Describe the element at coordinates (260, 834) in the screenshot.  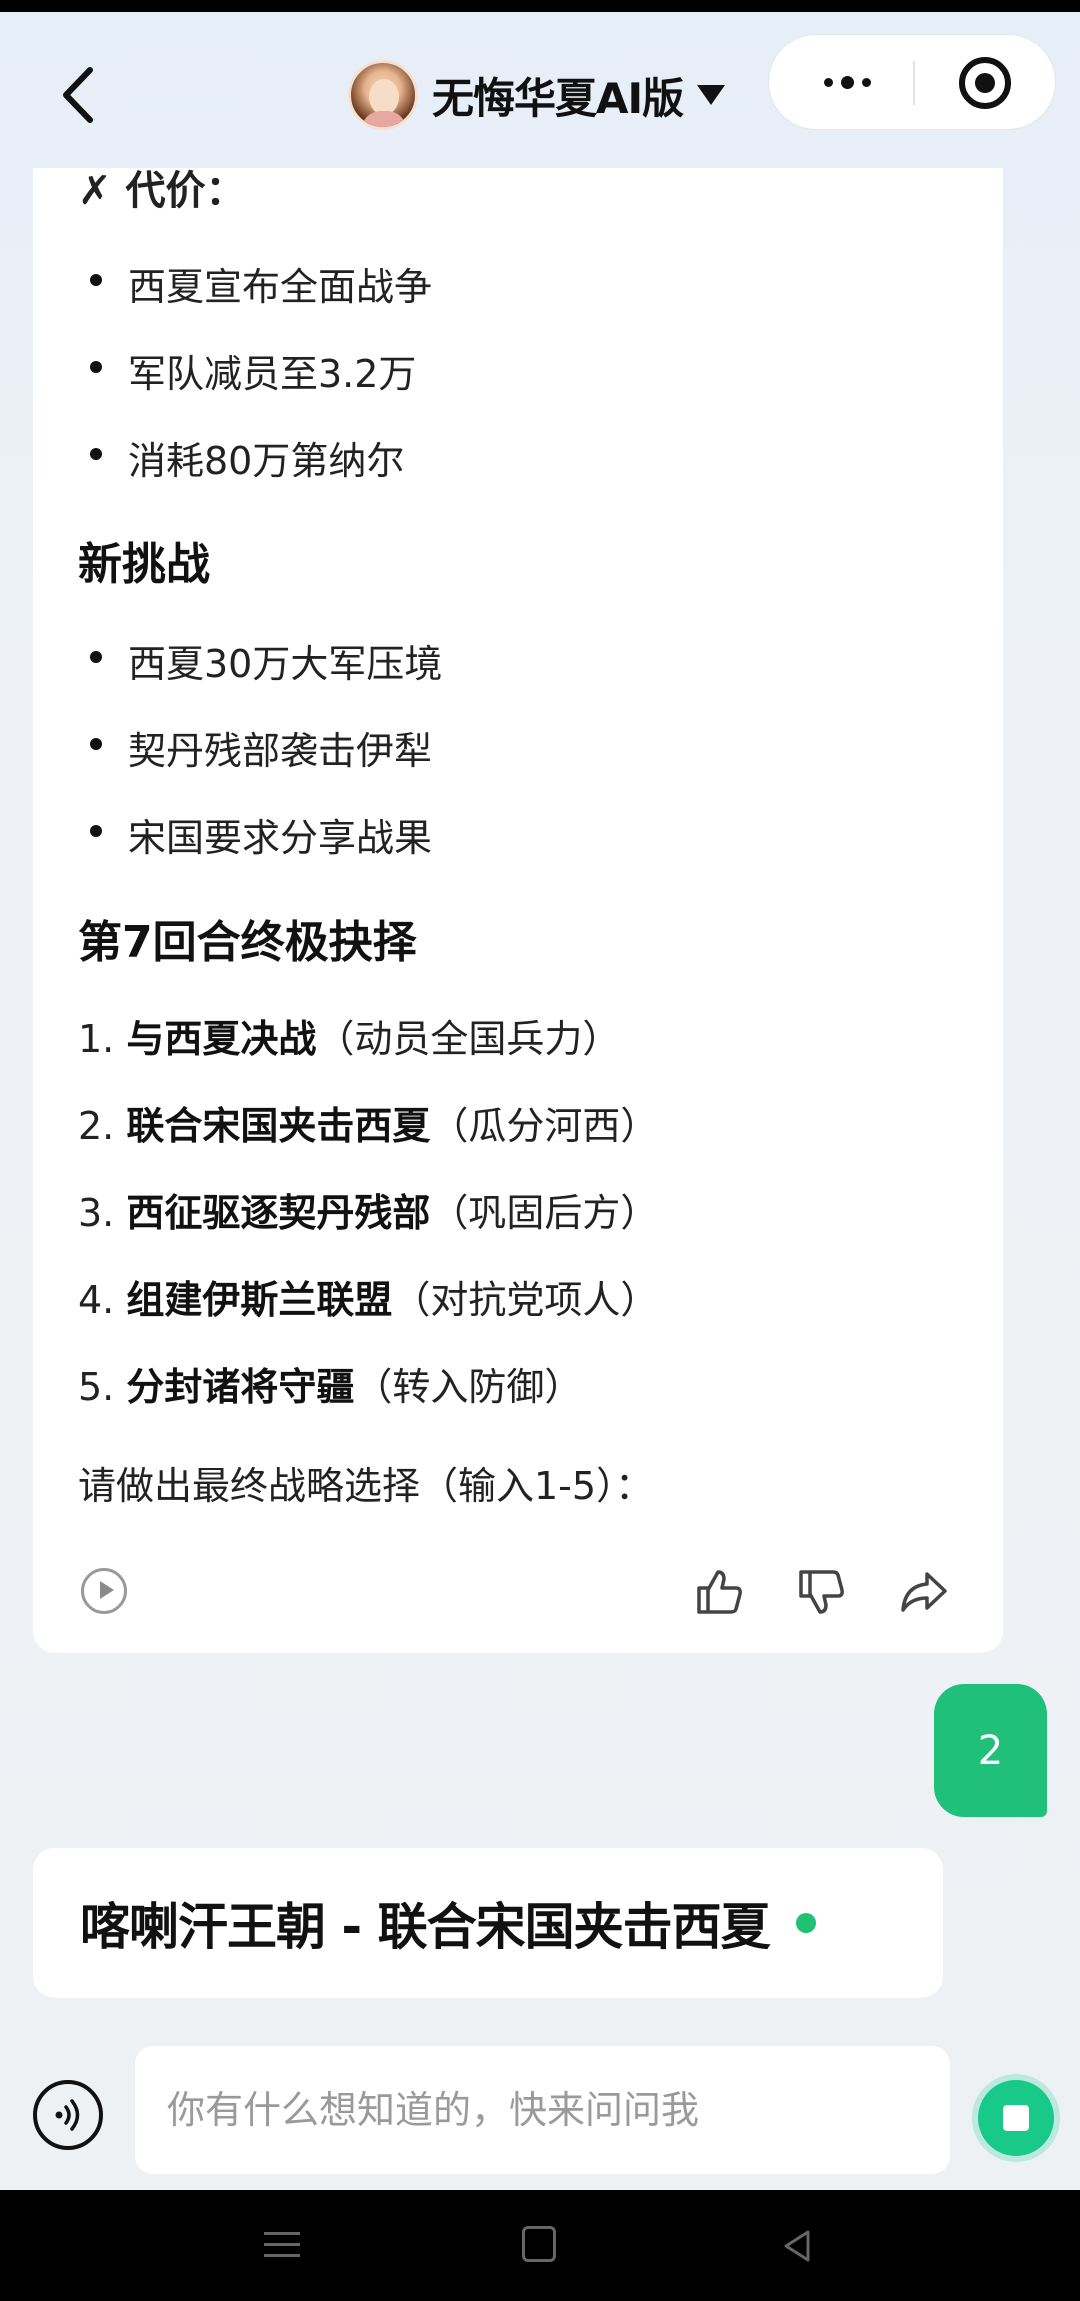
I see `list-item: 宋国要求分享战果` at that location.